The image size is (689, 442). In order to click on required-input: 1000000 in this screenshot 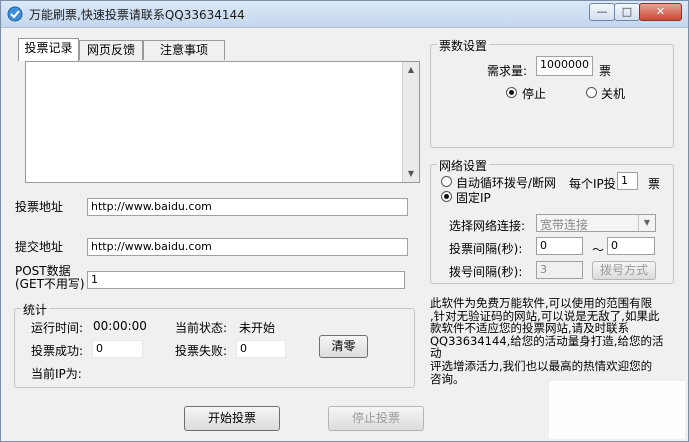, I will do `click(564, 66)`.